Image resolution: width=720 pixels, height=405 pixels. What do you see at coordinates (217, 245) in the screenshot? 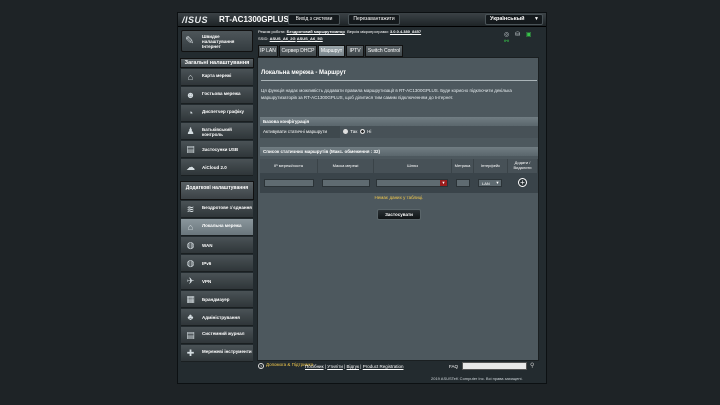
I see `sidebar-item-wan: ◍ WAN` at bounding box center [217, 245].